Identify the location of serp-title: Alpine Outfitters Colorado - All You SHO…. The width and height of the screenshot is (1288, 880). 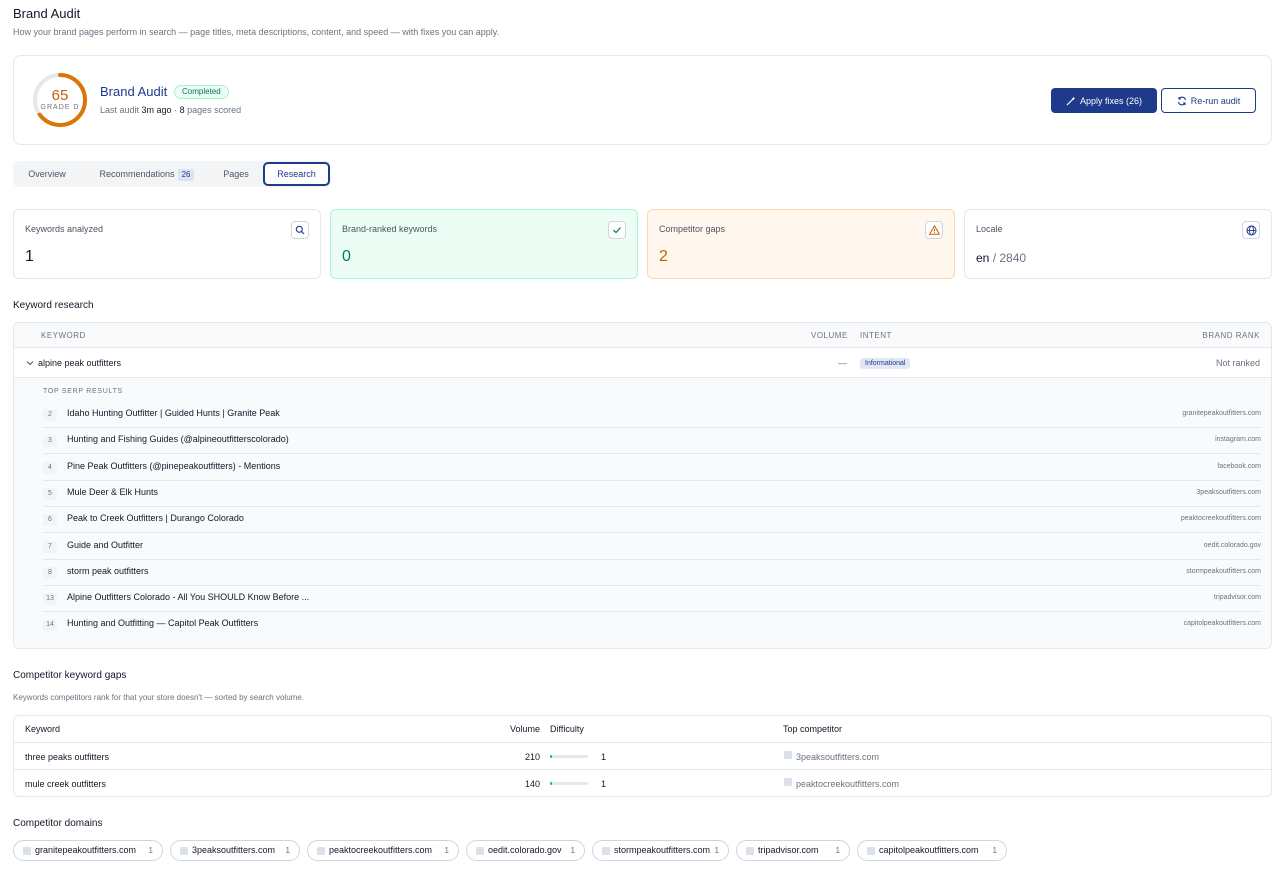
(188, 597).